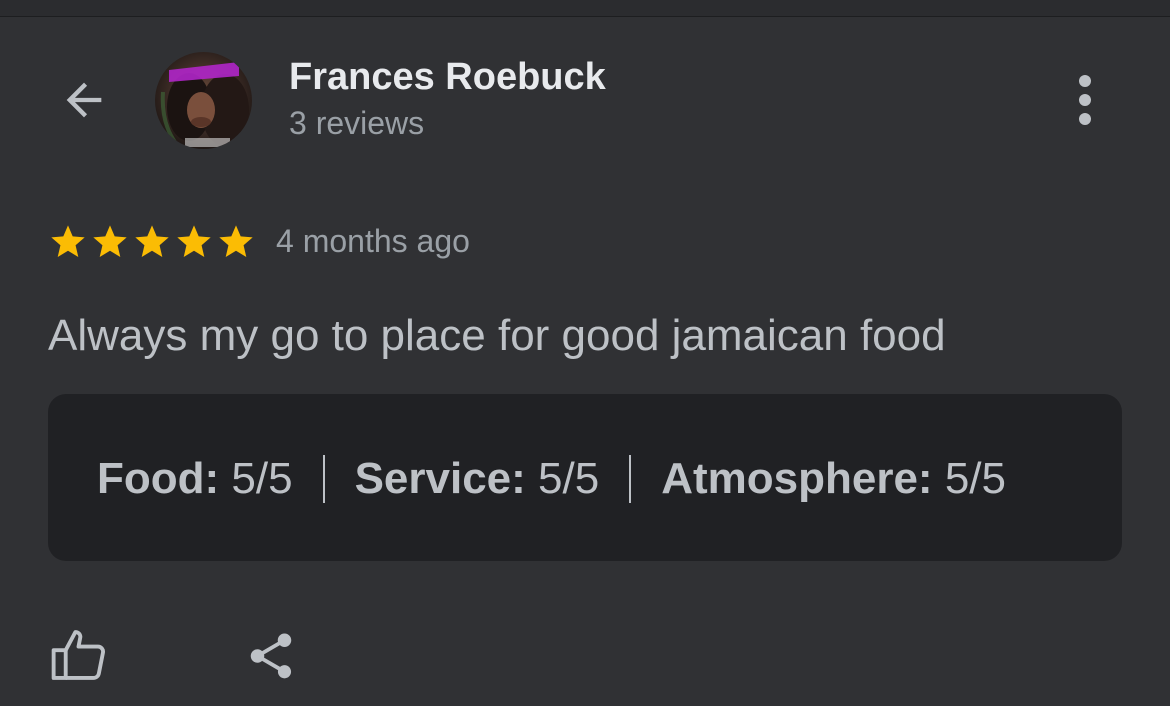  I want to click on avatar-image, so click(203, 100).